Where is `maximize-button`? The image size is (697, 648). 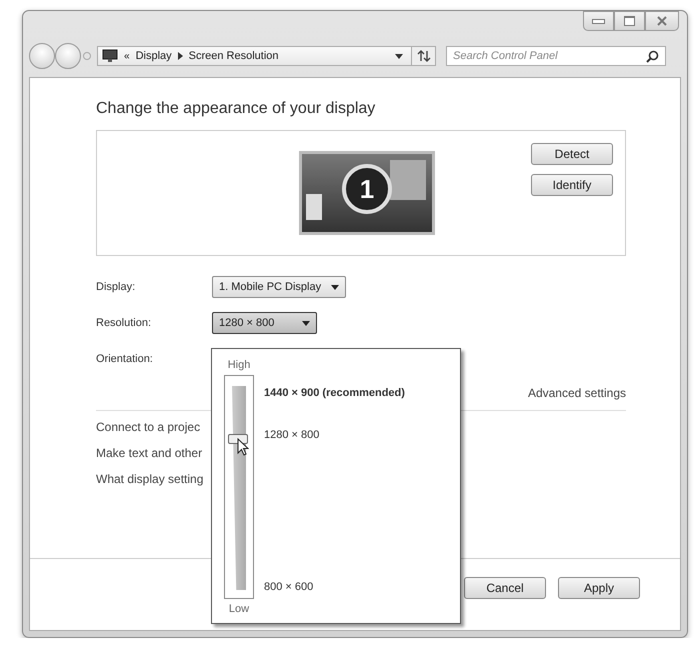
maximize-button is located at coordinates (629, 21).